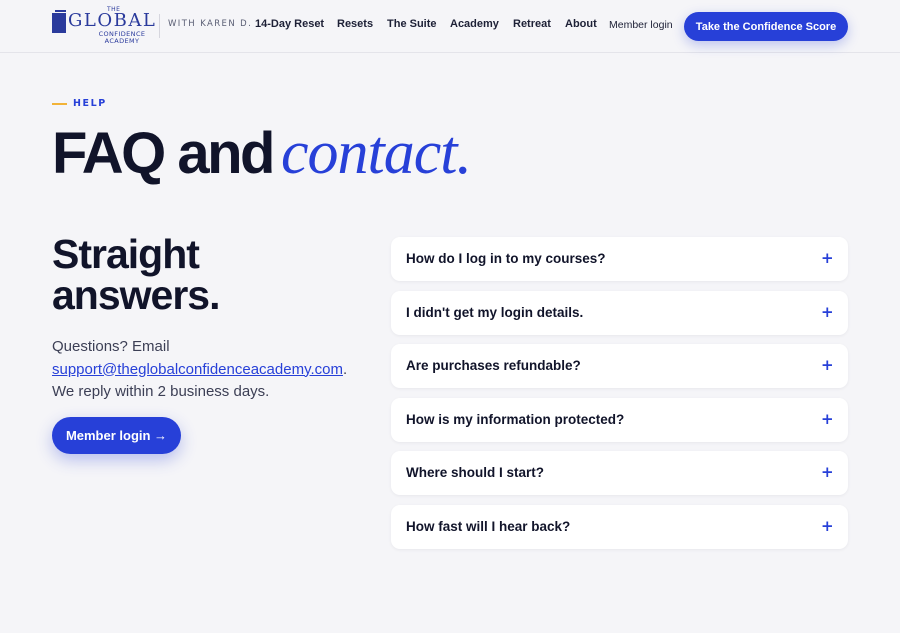 This screenshot has height=633, width=900. Describe the element at coordinates (641, 25) in the screenshot. I see `nav-member-login: Member login` at that location.